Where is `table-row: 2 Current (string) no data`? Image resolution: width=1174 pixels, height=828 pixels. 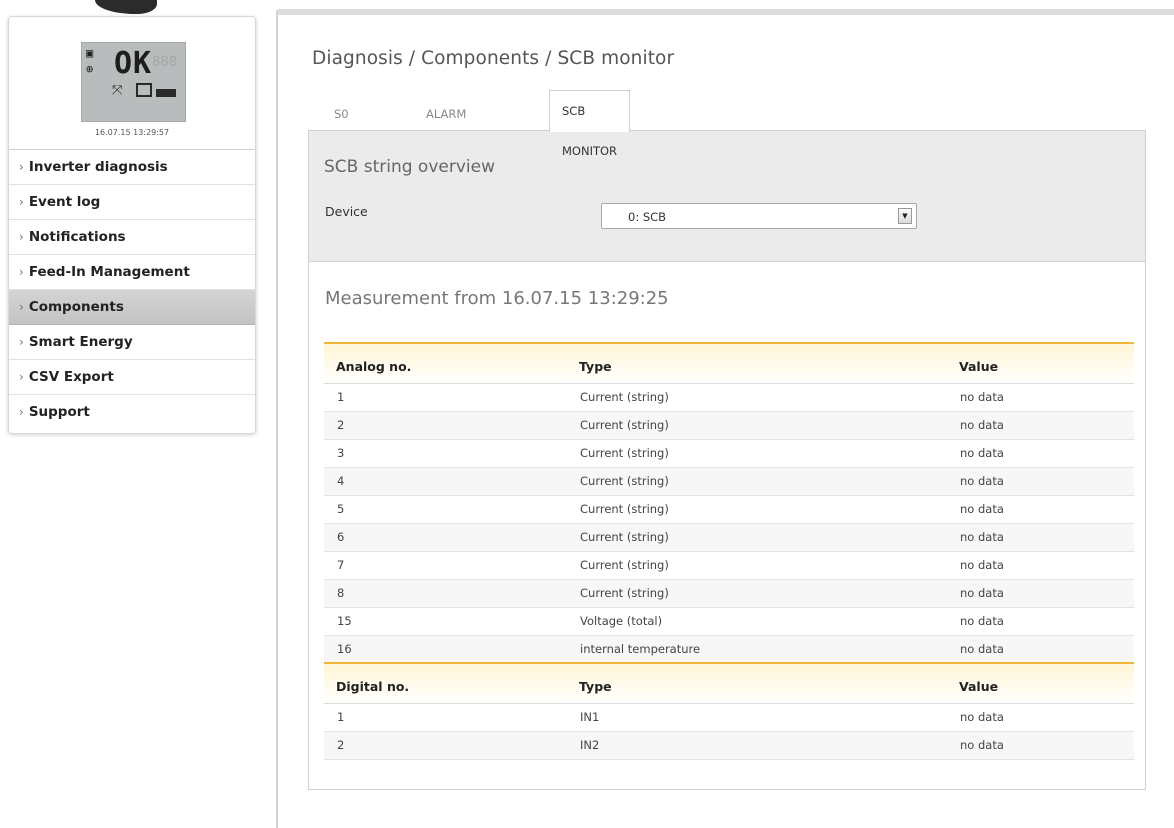 table-row: 2 Current (string) no data is located at coordinates (729, 425).